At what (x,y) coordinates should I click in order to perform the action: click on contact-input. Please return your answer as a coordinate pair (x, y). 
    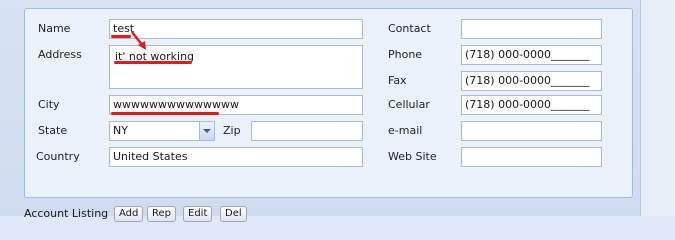
    Looking at the image, I should click on (531, 29).